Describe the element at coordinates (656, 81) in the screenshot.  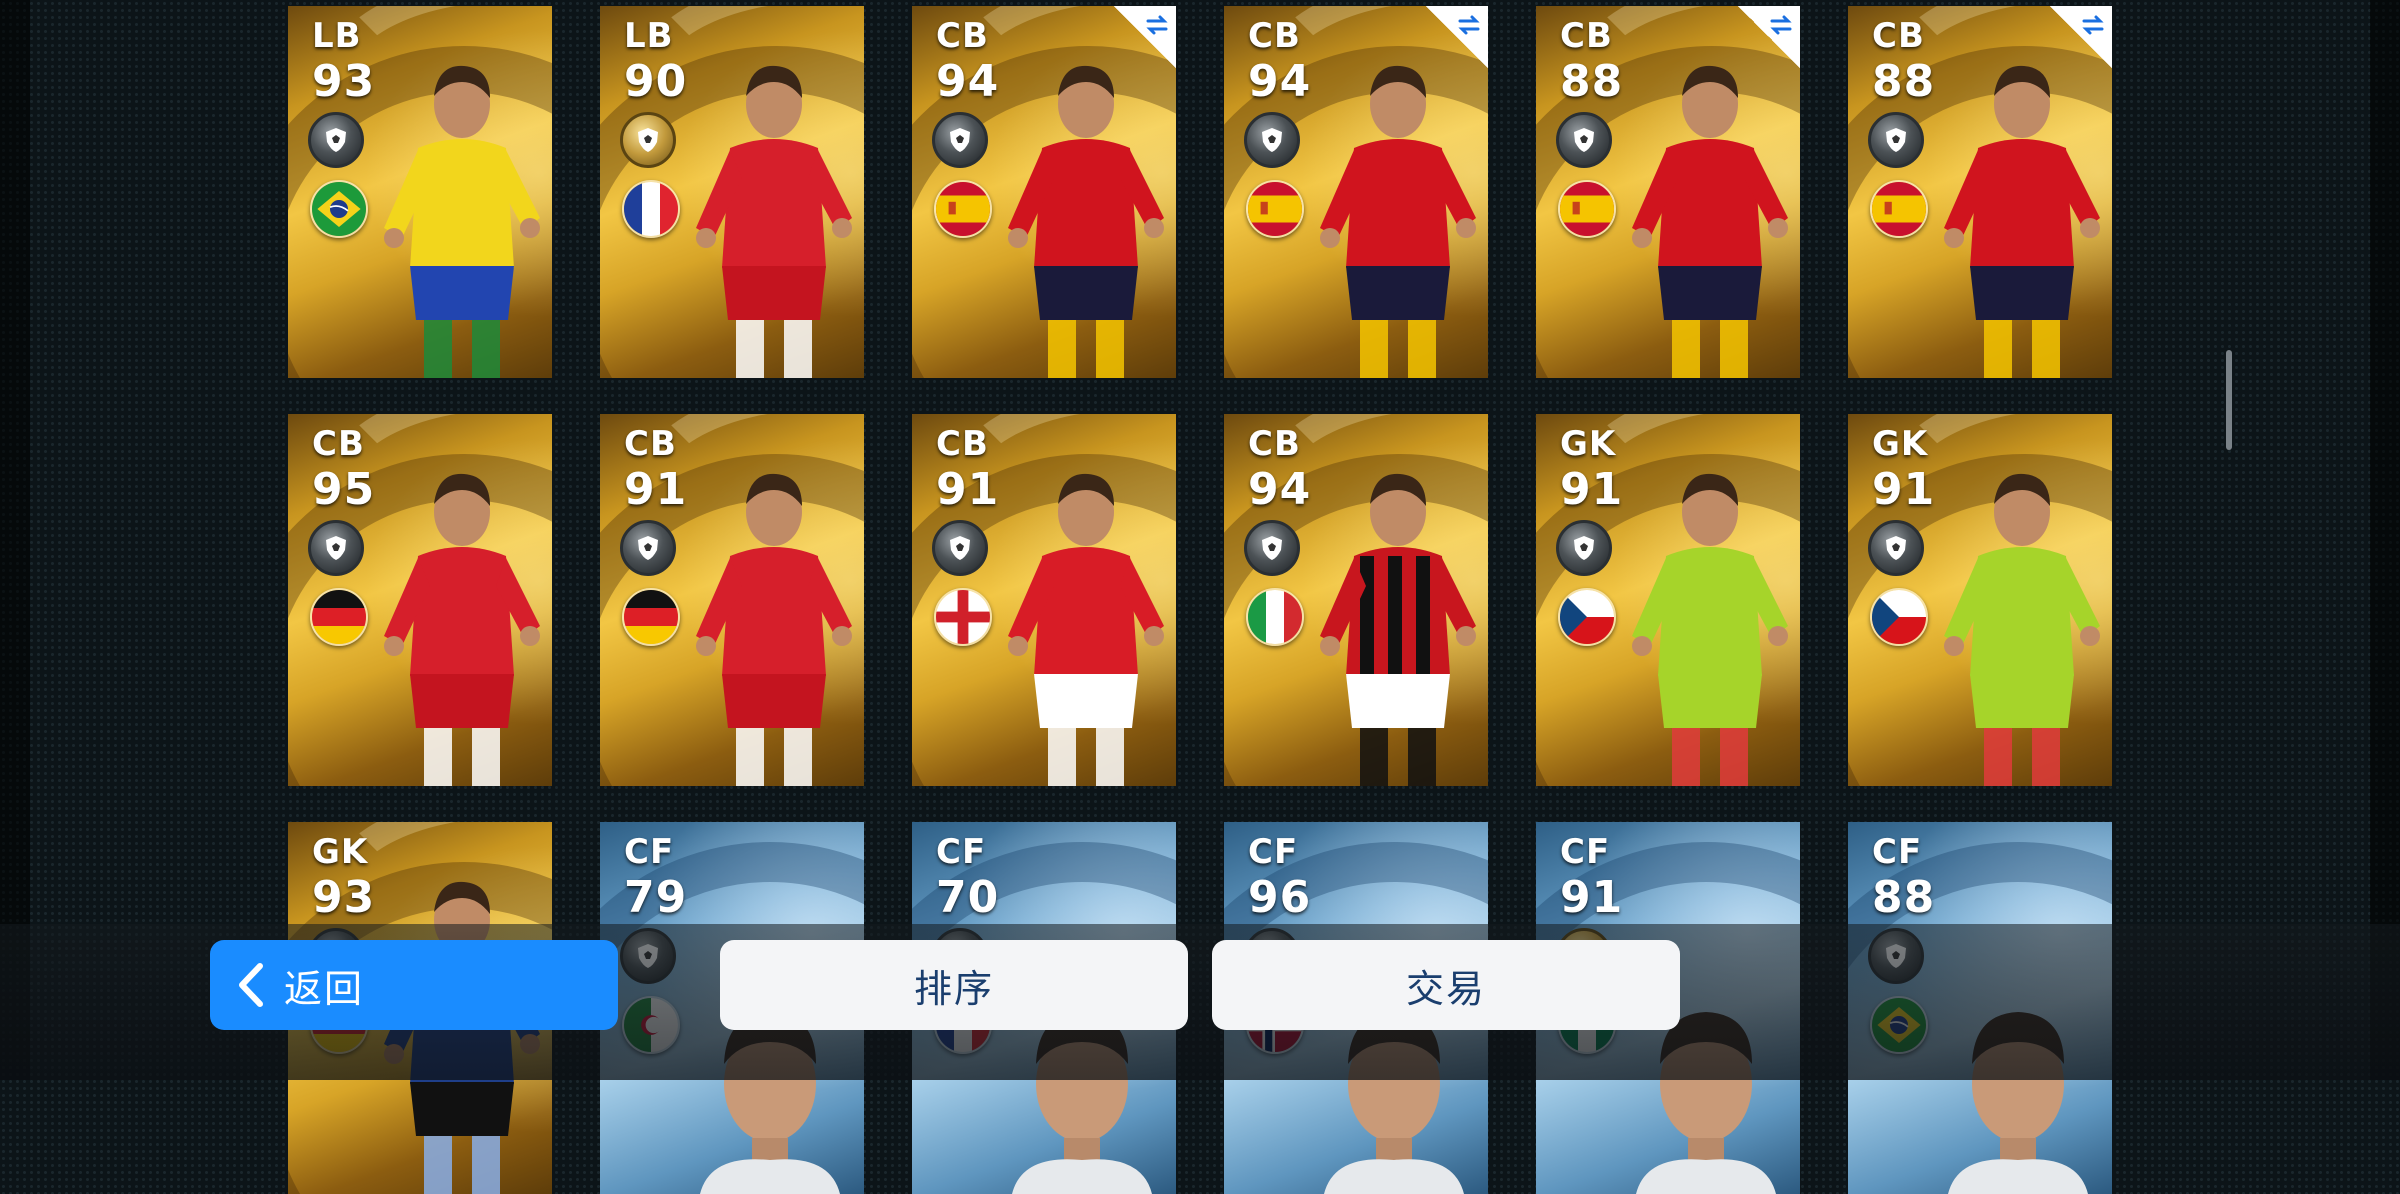
I see `card-rating: 90` at that location.